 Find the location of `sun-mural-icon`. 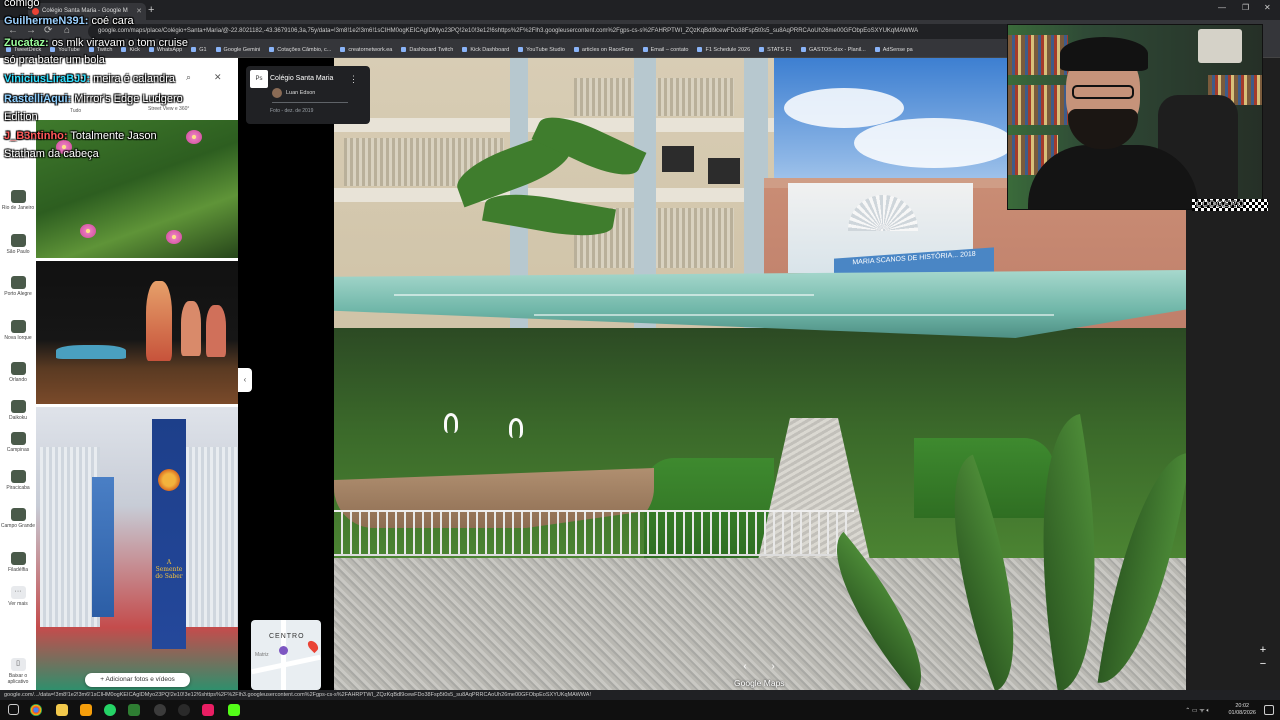

sun-mural-icon is located at coordinates (883, 213).